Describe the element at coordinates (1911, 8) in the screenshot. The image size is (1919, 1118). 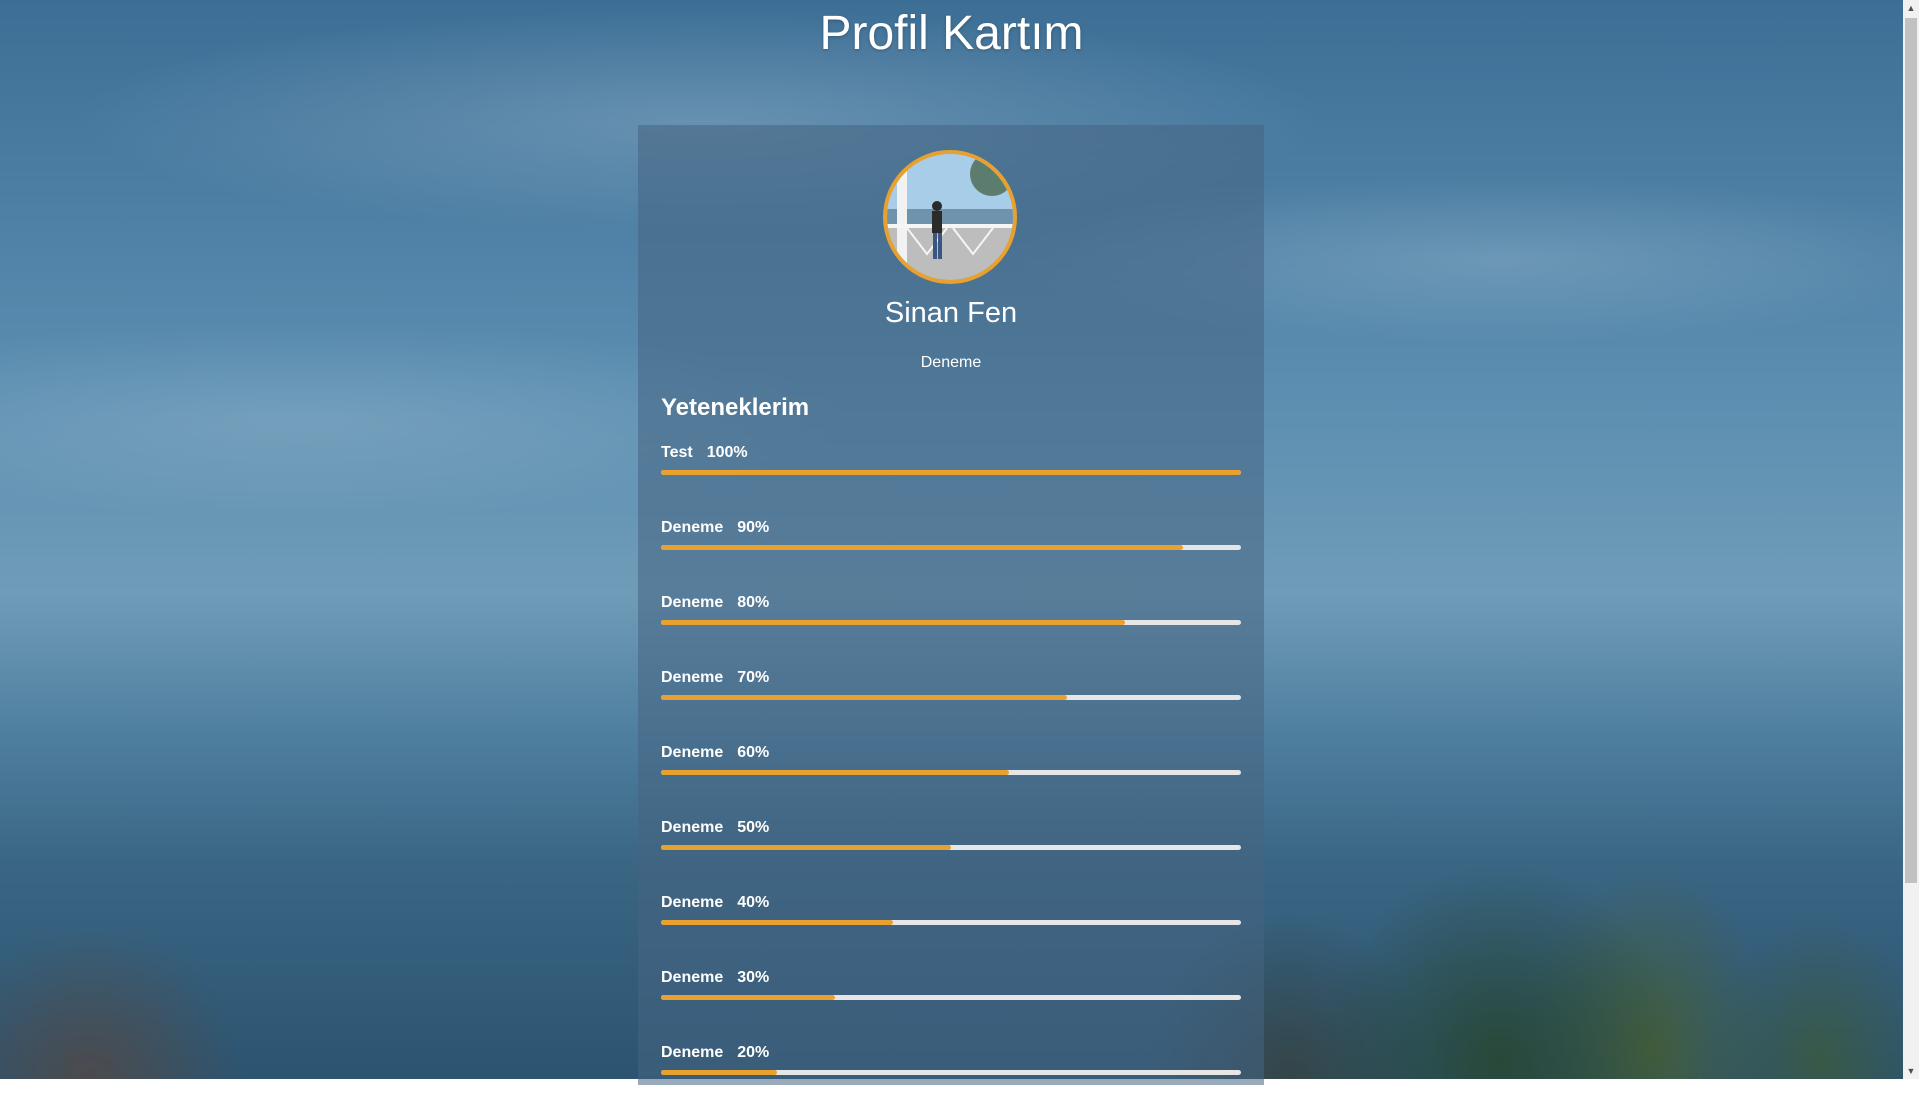
I see `scroll-up-arrow-icon: ▲` at that location.